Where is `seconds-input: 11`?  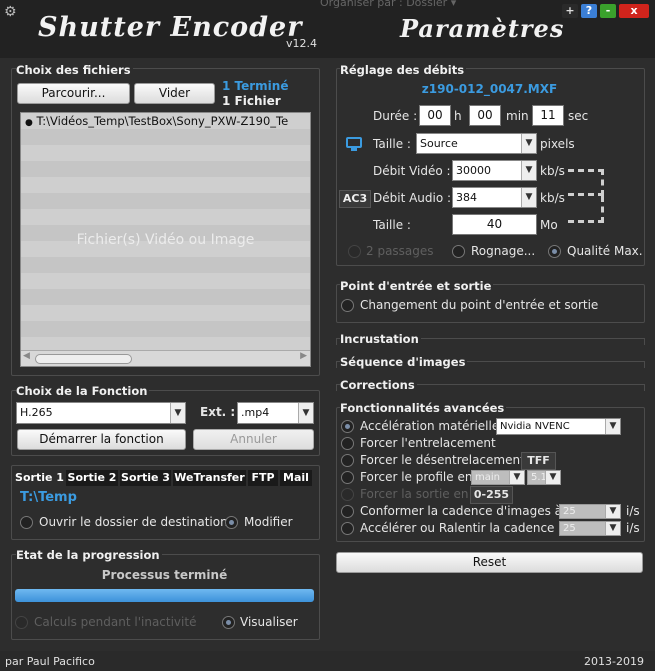
seconds-input: 11 is located at coordinates (548, 115).